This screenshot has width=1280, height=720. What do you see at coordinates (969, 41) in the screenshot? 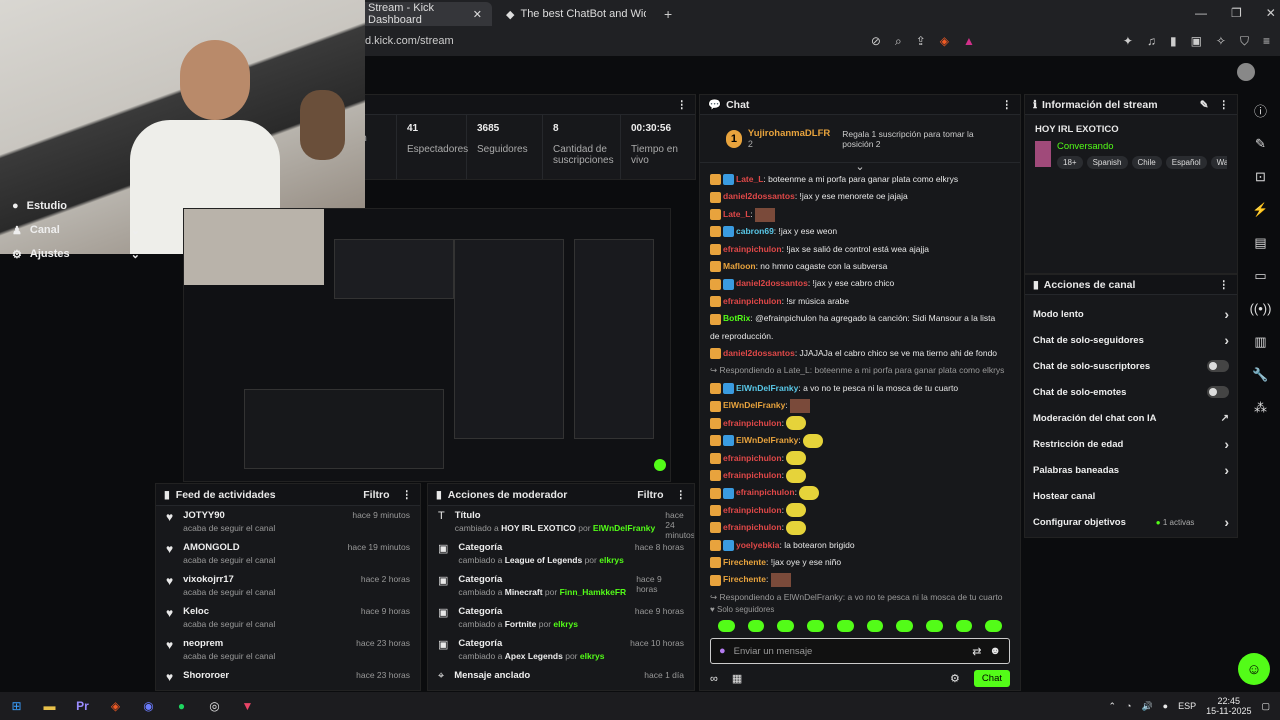
I see `rewards-icon: ▲` at bounding box center [969, 41].